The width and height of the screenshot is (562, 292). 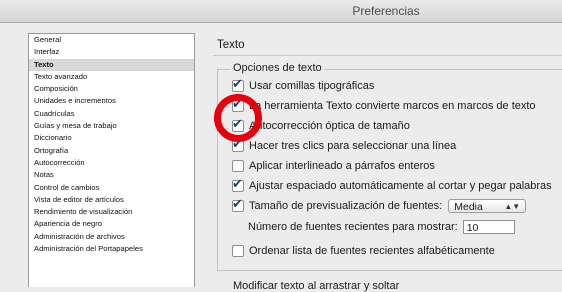 I want to click on option-comillas-tipograficas: Usar comillas tipográficas, so click(x=303, y=85).